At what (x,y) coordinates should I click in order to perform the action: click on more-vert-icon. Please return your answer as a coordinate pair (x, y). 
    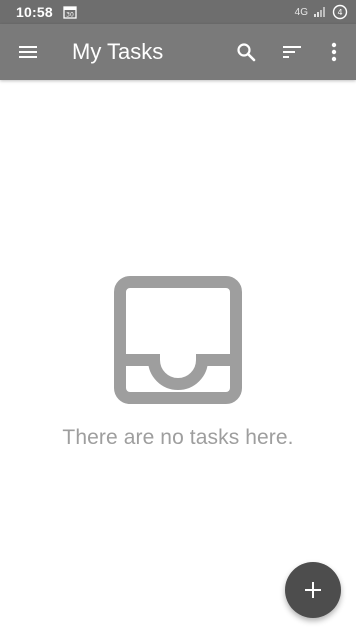
    Looking at the image, I should click on (334, 52).